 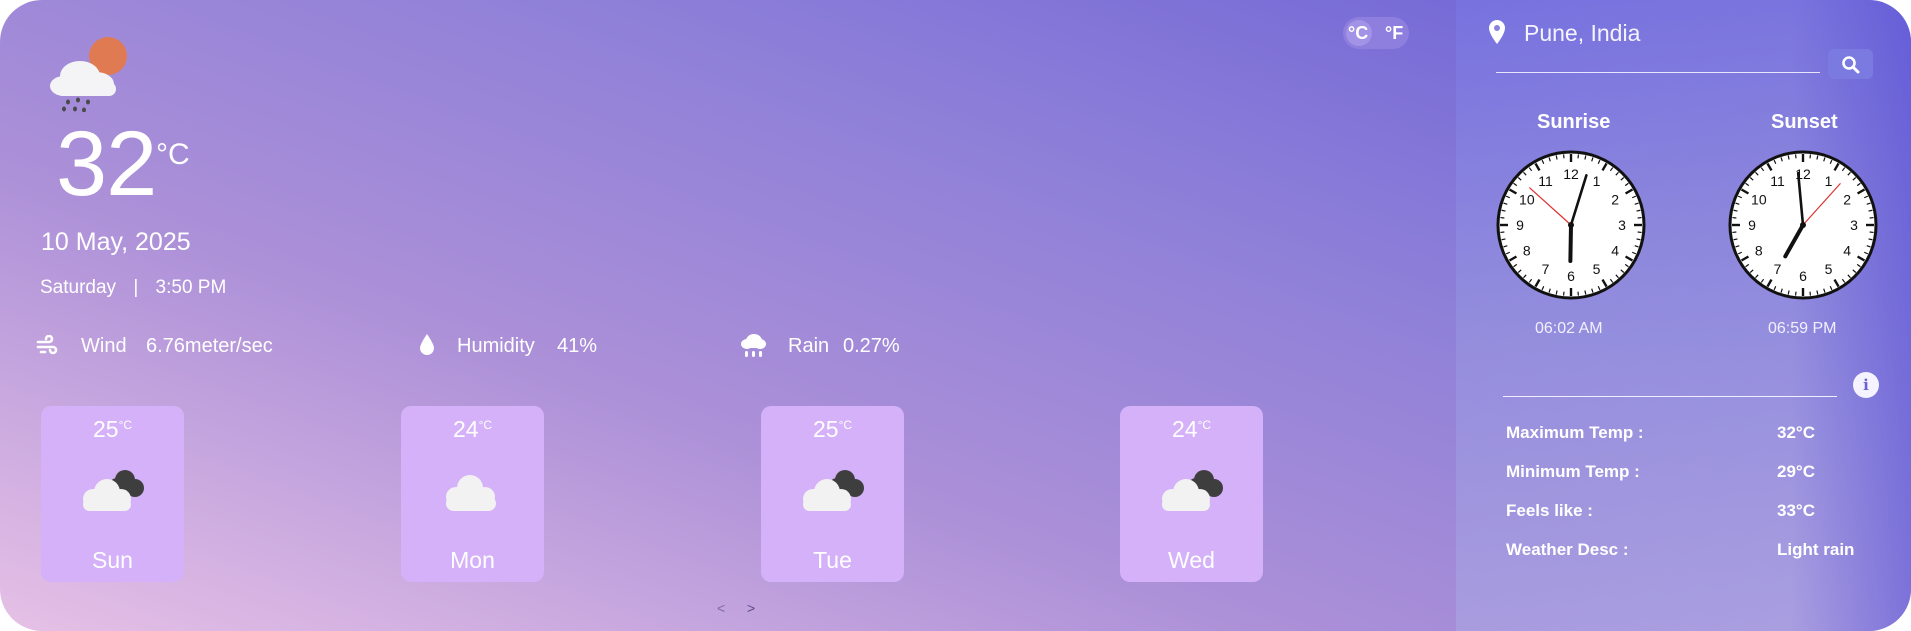 I want to click on sunset-clock: 1234567891011 12, so click(x=1803, y=225).